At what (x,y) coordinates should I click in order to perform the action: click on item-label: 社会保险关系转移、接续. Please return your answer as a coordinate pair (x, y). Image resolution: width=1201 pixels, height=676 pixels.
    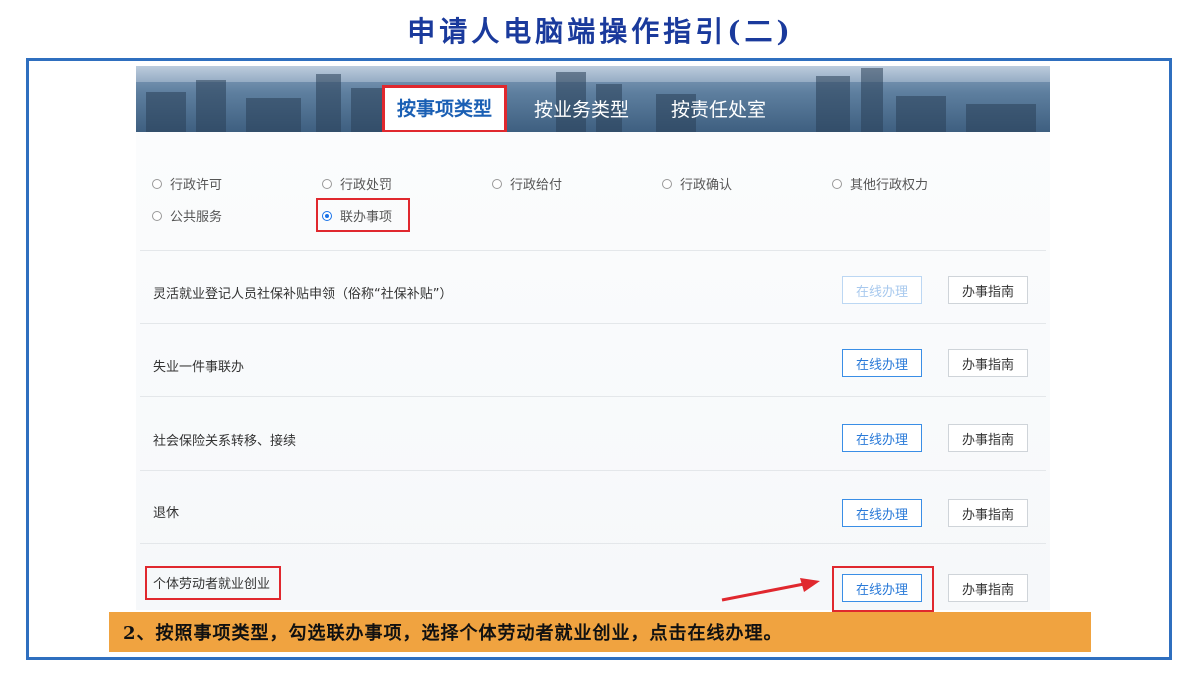
    Looking at the image, I should click on (225, 441).